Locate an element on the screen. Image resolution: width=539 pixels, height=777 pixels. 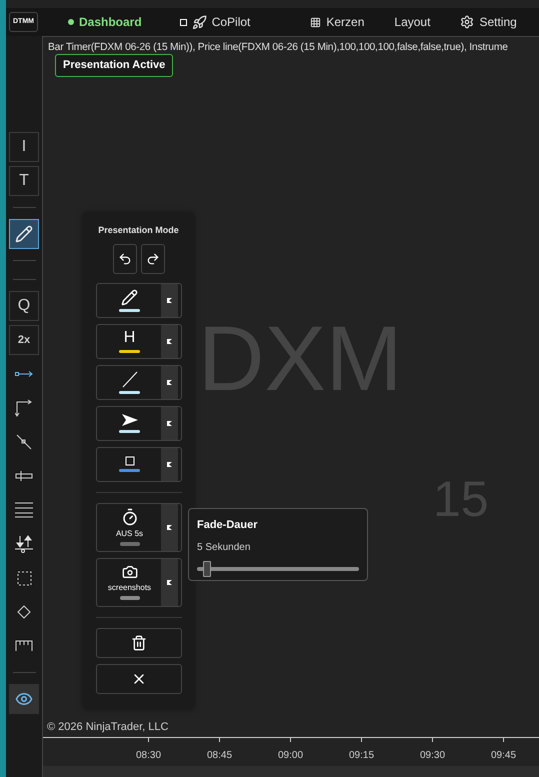
diamond-icon is located at coordinates (24, 612).